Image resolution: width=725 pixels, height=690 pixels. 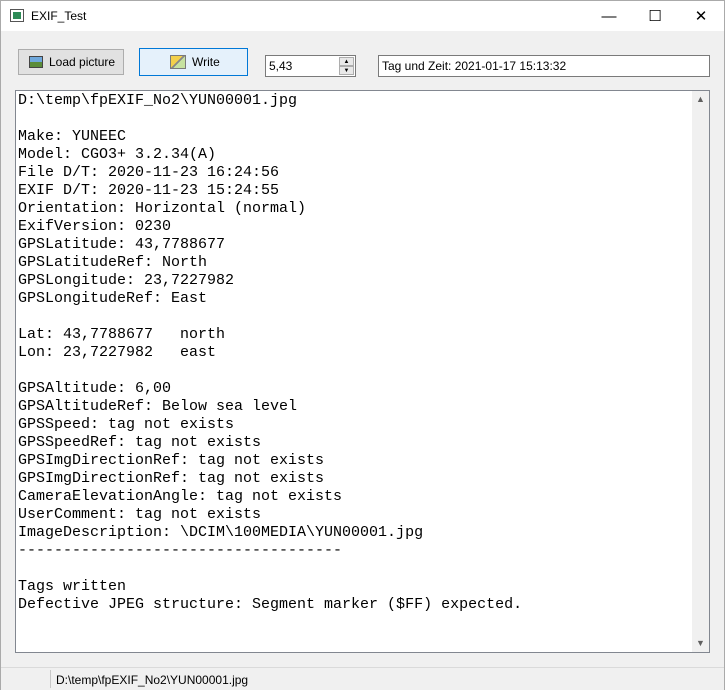 I want to click on picture-icon, so click(x=36, y=62).